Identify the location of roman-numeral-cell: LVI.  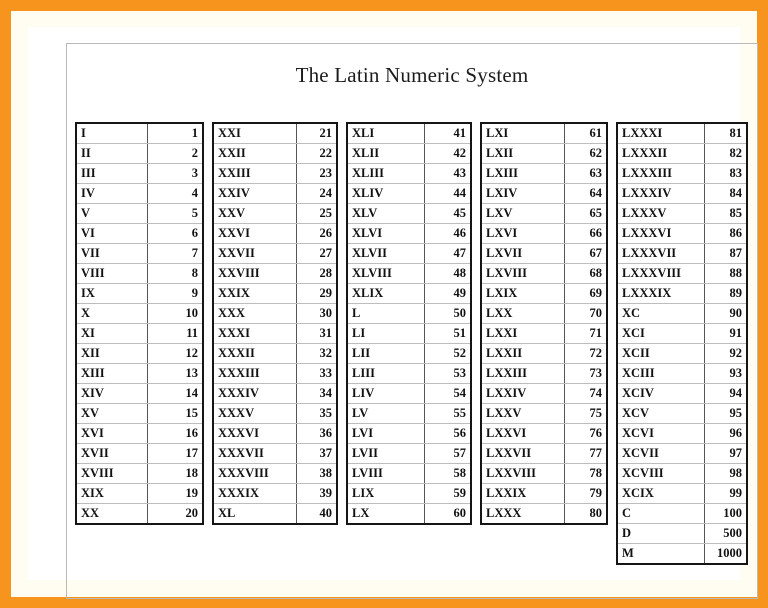
(386, 433).